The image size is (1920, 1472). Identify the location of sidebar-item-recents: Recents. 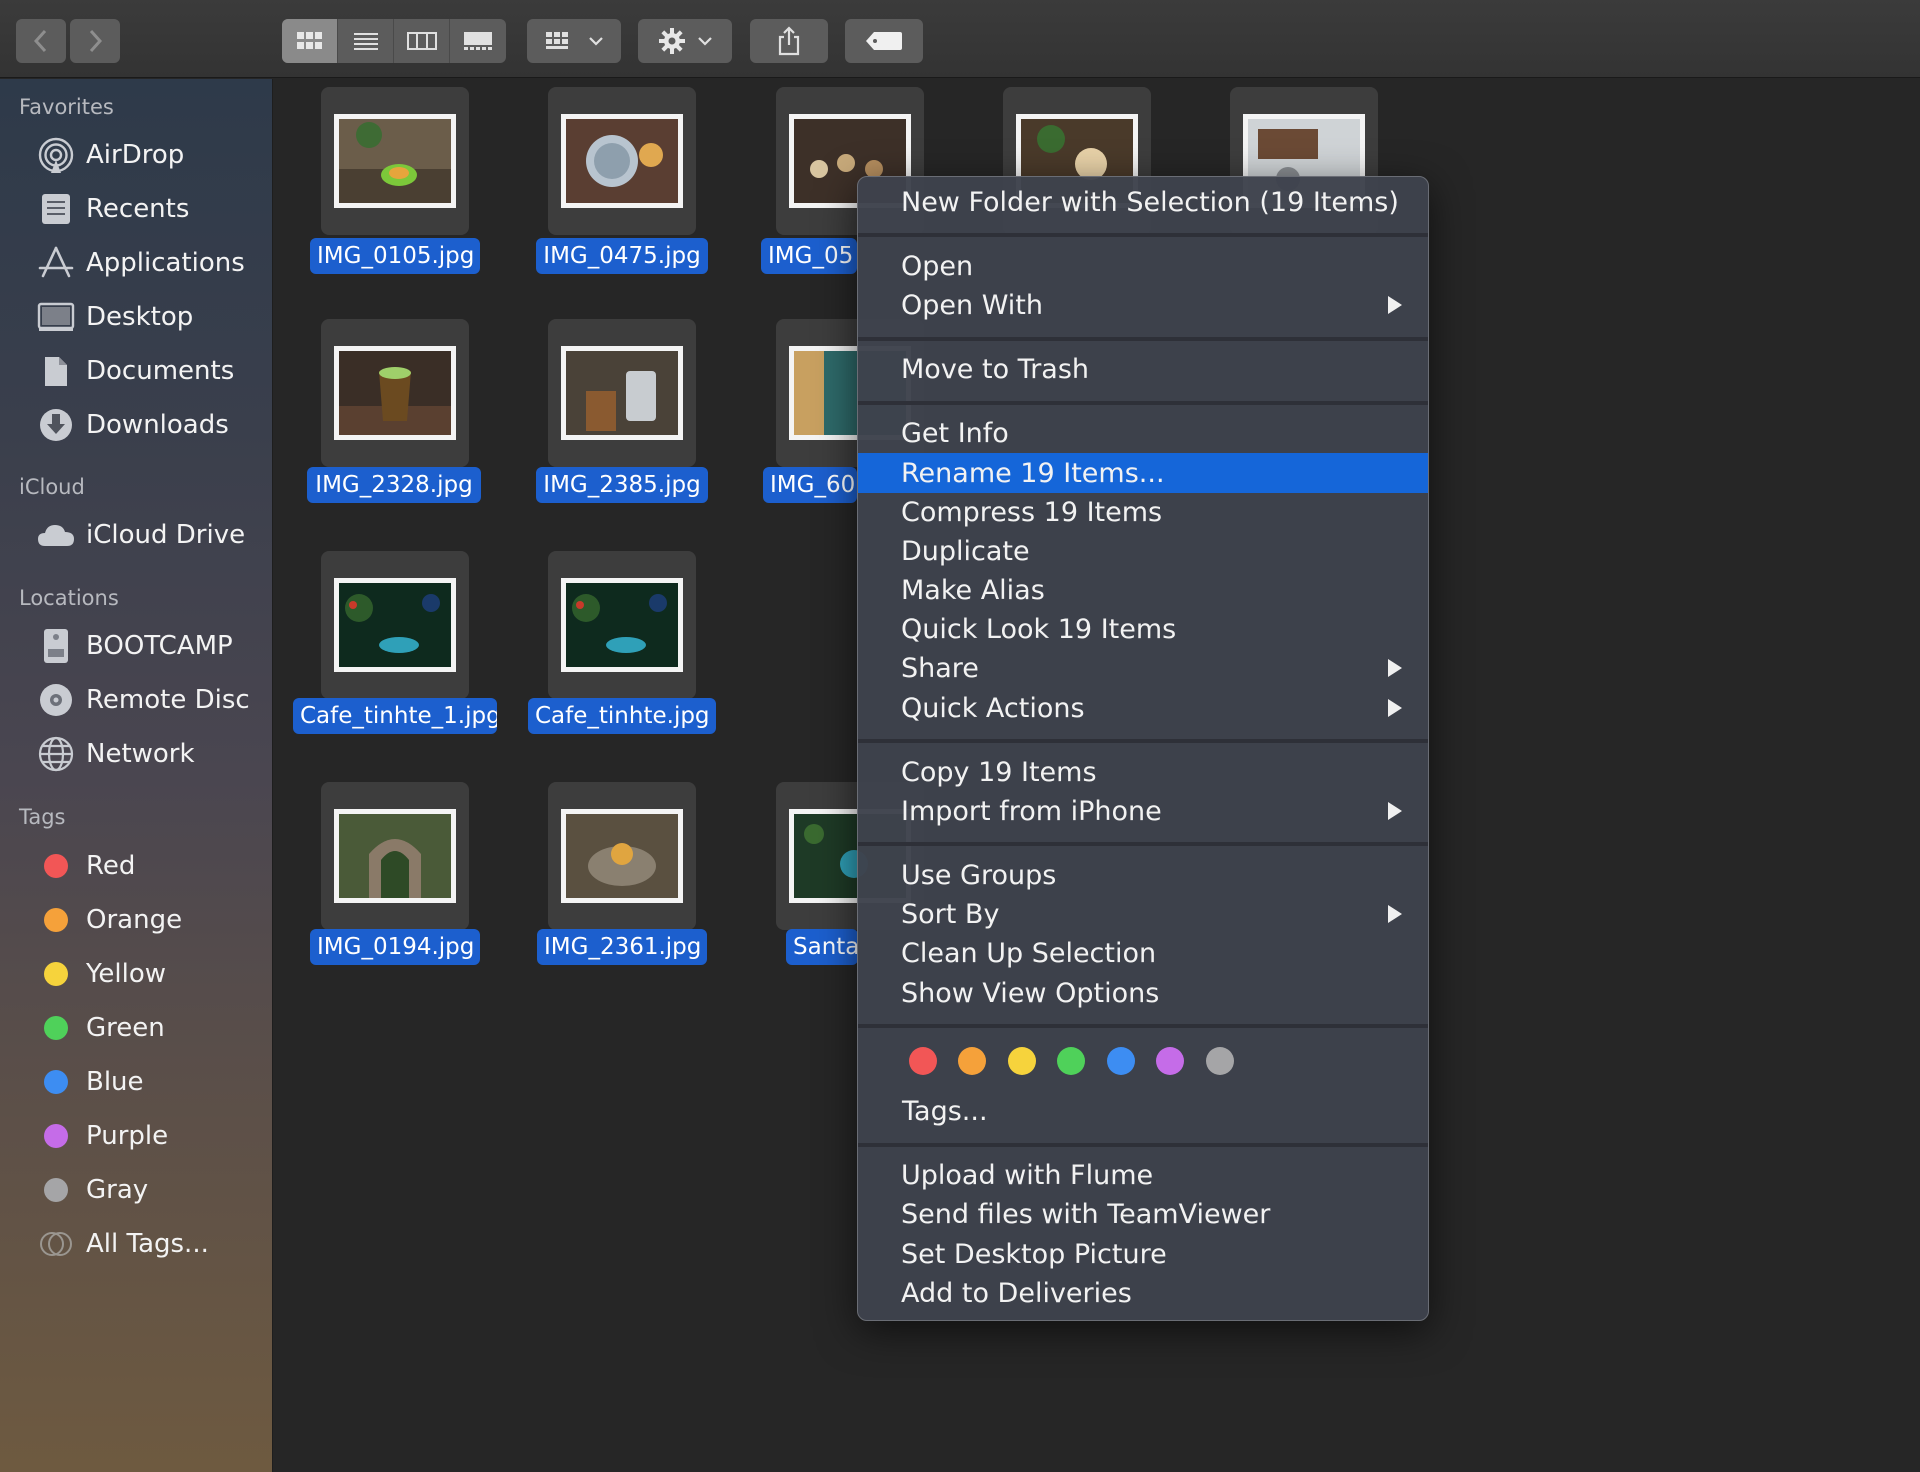
(136, 209).